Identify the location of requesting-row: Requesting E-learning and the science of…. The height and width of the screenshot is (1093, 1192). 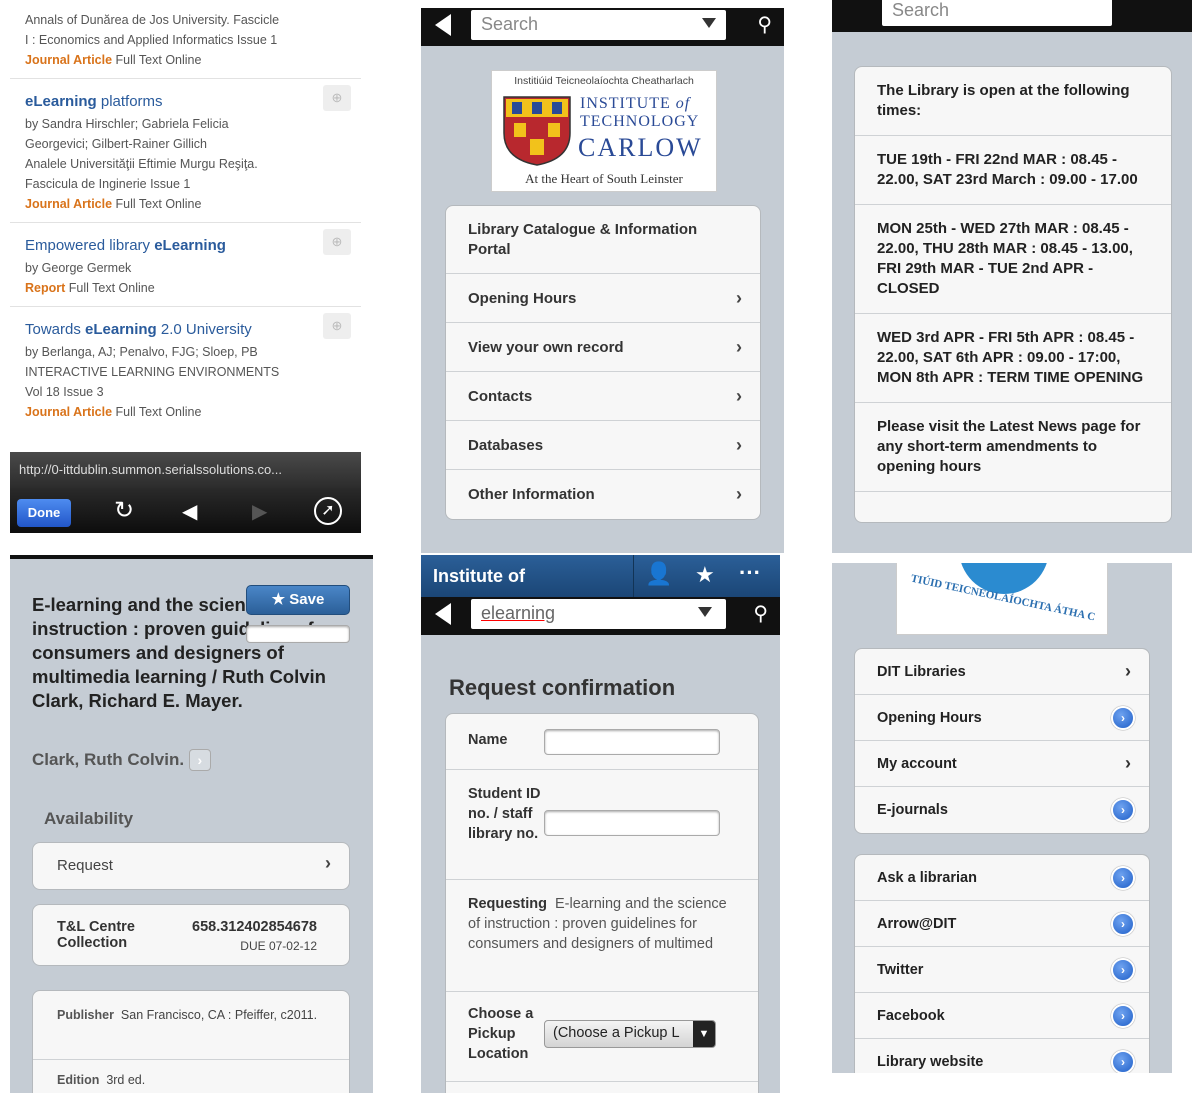
(602, 936).